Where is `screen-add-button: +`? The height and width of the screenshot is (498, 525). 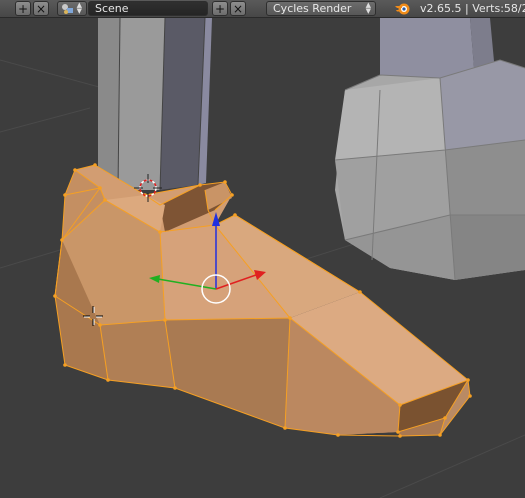 screen-add-button: + is located at coordinates (23, 8).